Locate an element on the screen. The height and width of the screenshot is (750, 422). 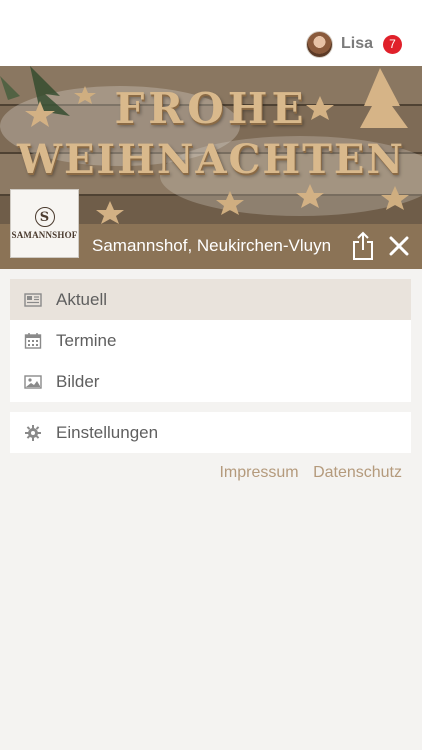
notification-badge: 7 is located at coordinates (392, 44).